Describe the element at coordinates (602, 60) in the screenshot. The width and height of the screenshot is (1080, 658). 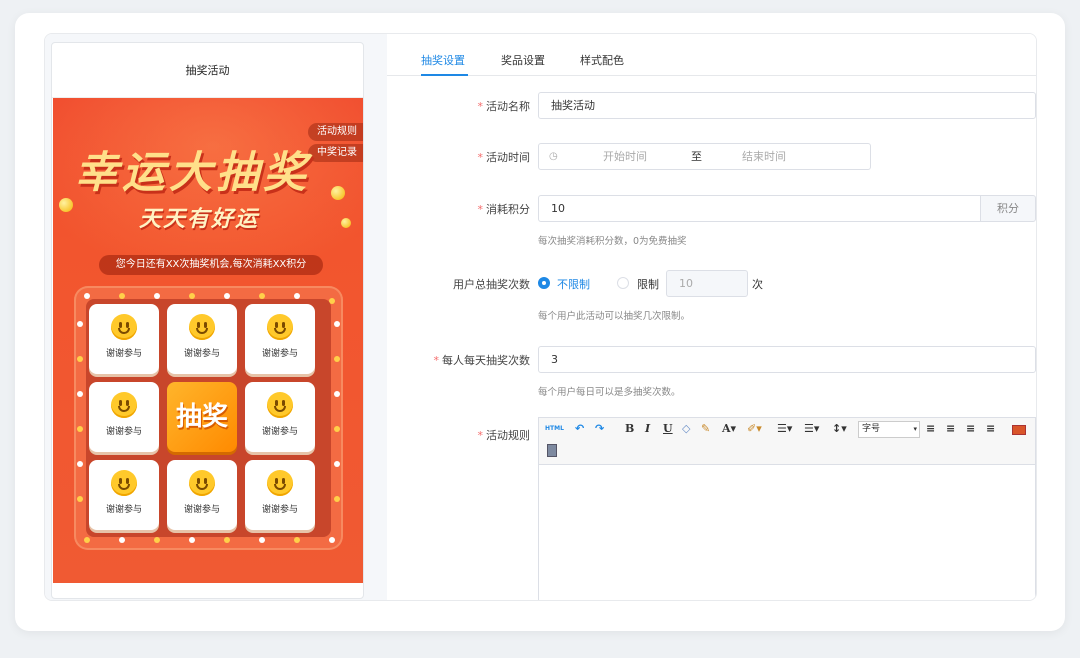
I see `tab-style-colors: 样式配色` at that location.